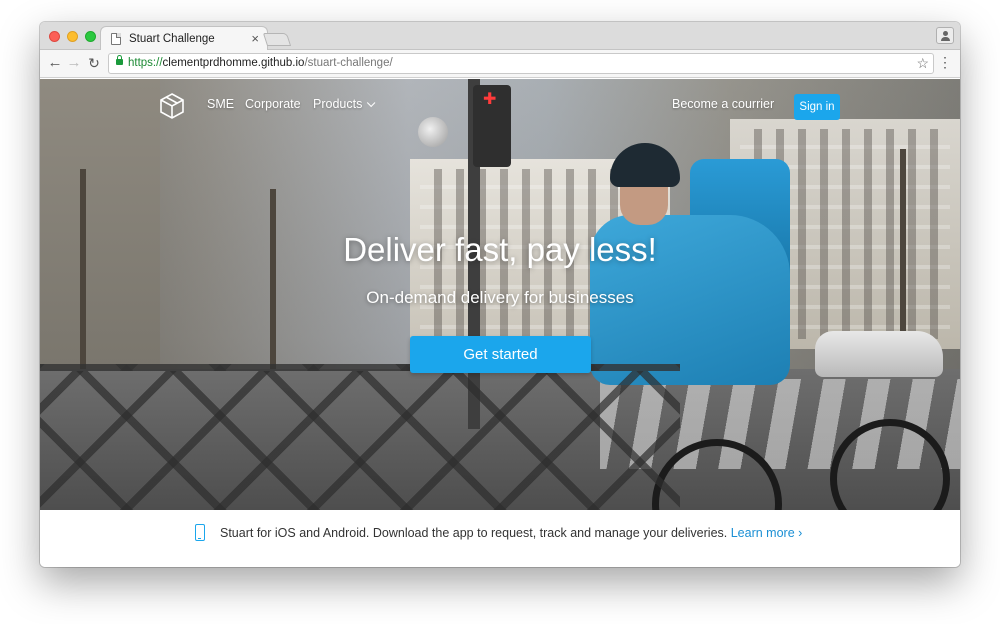  I want to click on background-traffic-signal, so click(492, 126).